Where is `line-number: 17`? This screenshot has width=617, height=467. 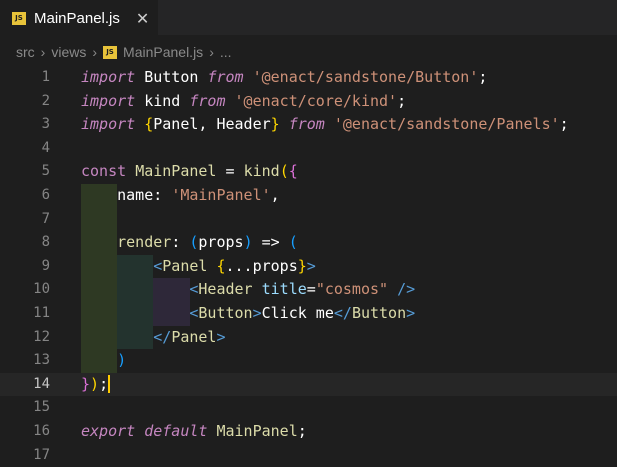
line-number: 17 is located at coordinates (41, 454).